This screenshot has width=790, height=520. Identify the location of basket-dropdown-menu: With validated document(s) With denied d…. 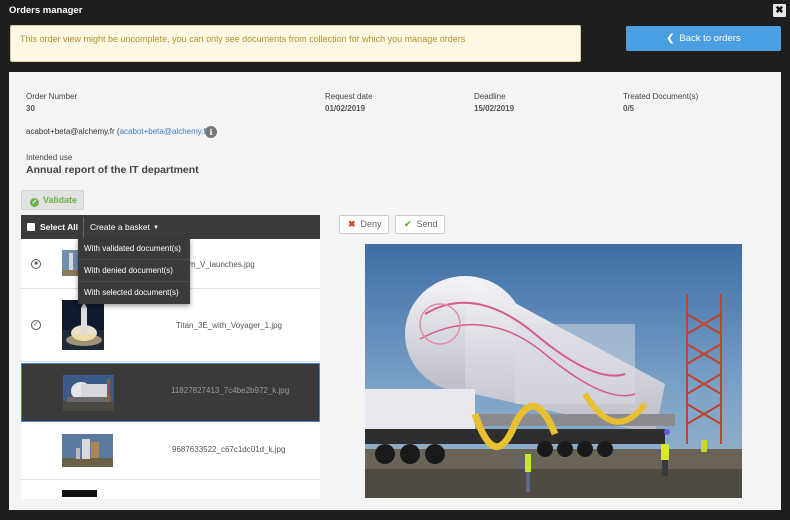
(134, 271).